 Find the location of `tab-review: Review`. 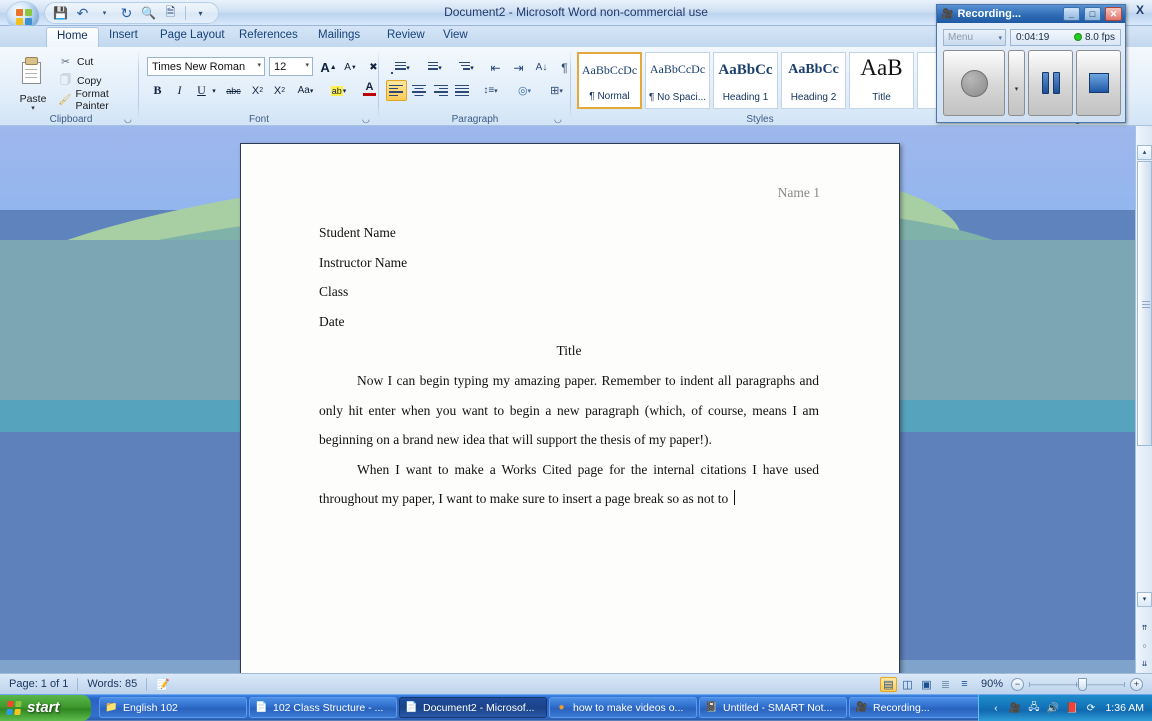

tab-review: Review is located at coordinates (406, 37).